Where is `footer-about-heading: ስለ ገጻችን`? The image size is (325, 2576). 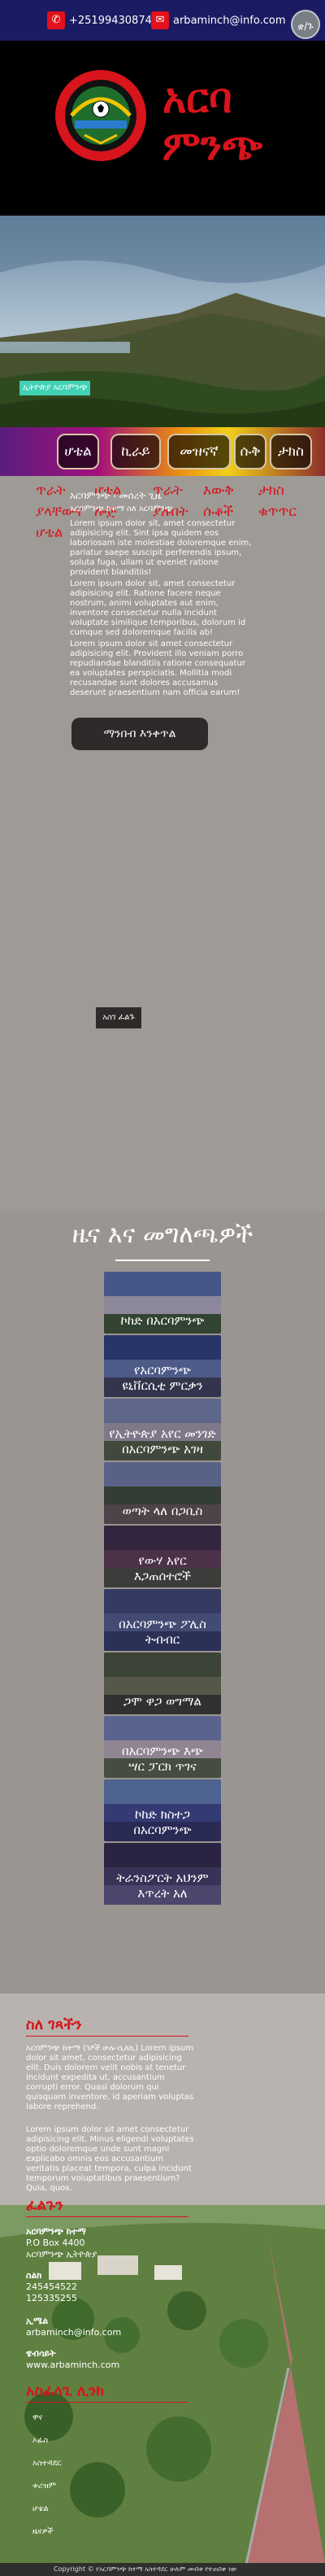
footer-about-heading: ስለ ገጻችን is located at coordinates (54, 2024).